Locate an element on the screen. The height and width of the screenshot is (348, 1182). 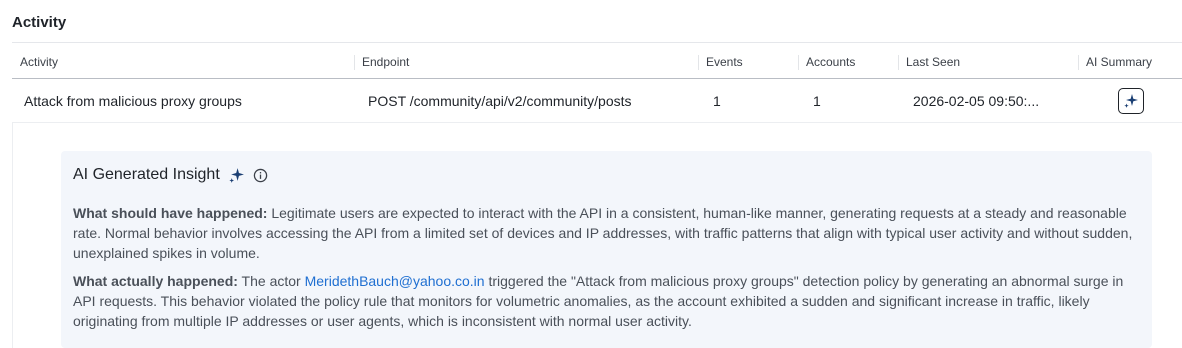
actual-pre: The actor is located at coordinates (271, 281).